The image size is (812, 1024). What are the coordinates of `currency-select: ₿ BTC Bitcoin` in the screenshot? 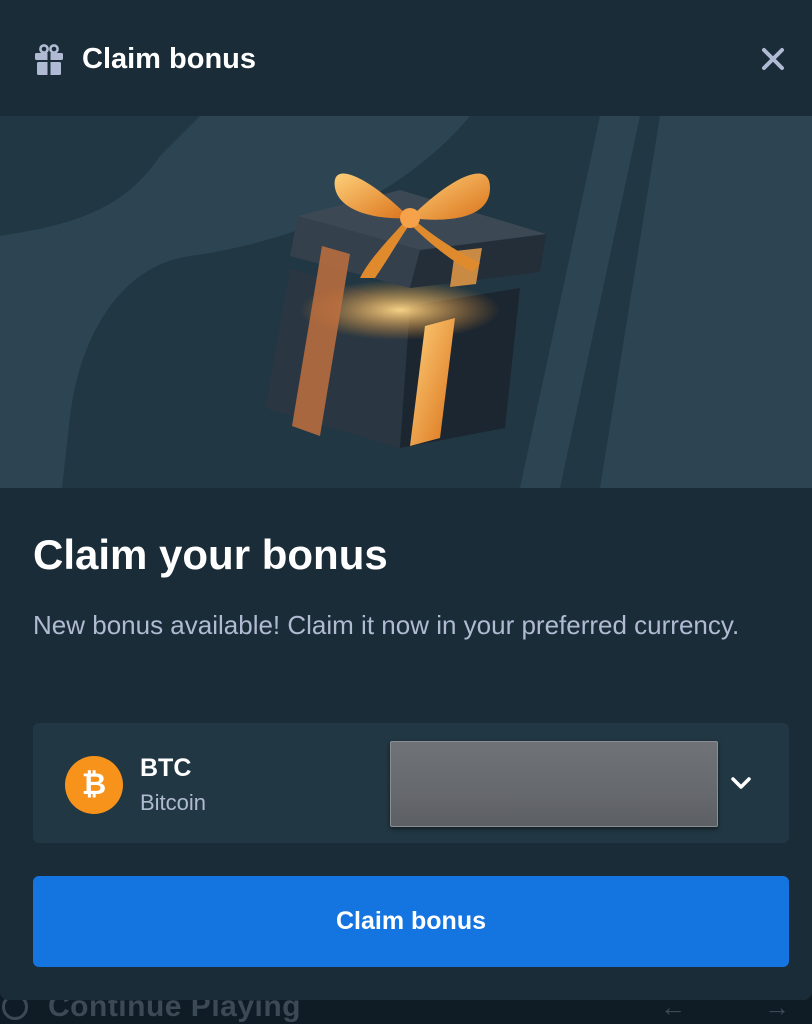 It's located at (411, 783).